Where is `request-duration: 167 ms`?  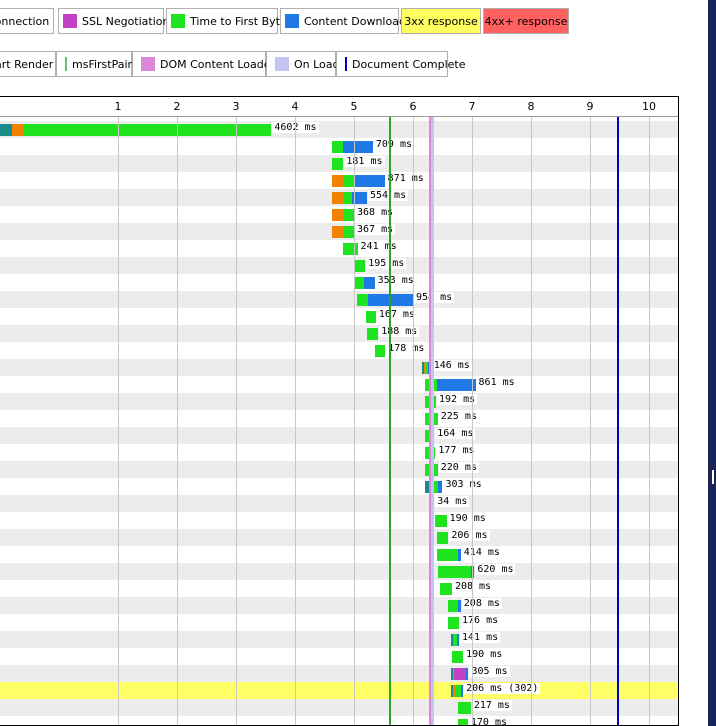
request-duration: 167 ms is located at coordinates (396, 314).